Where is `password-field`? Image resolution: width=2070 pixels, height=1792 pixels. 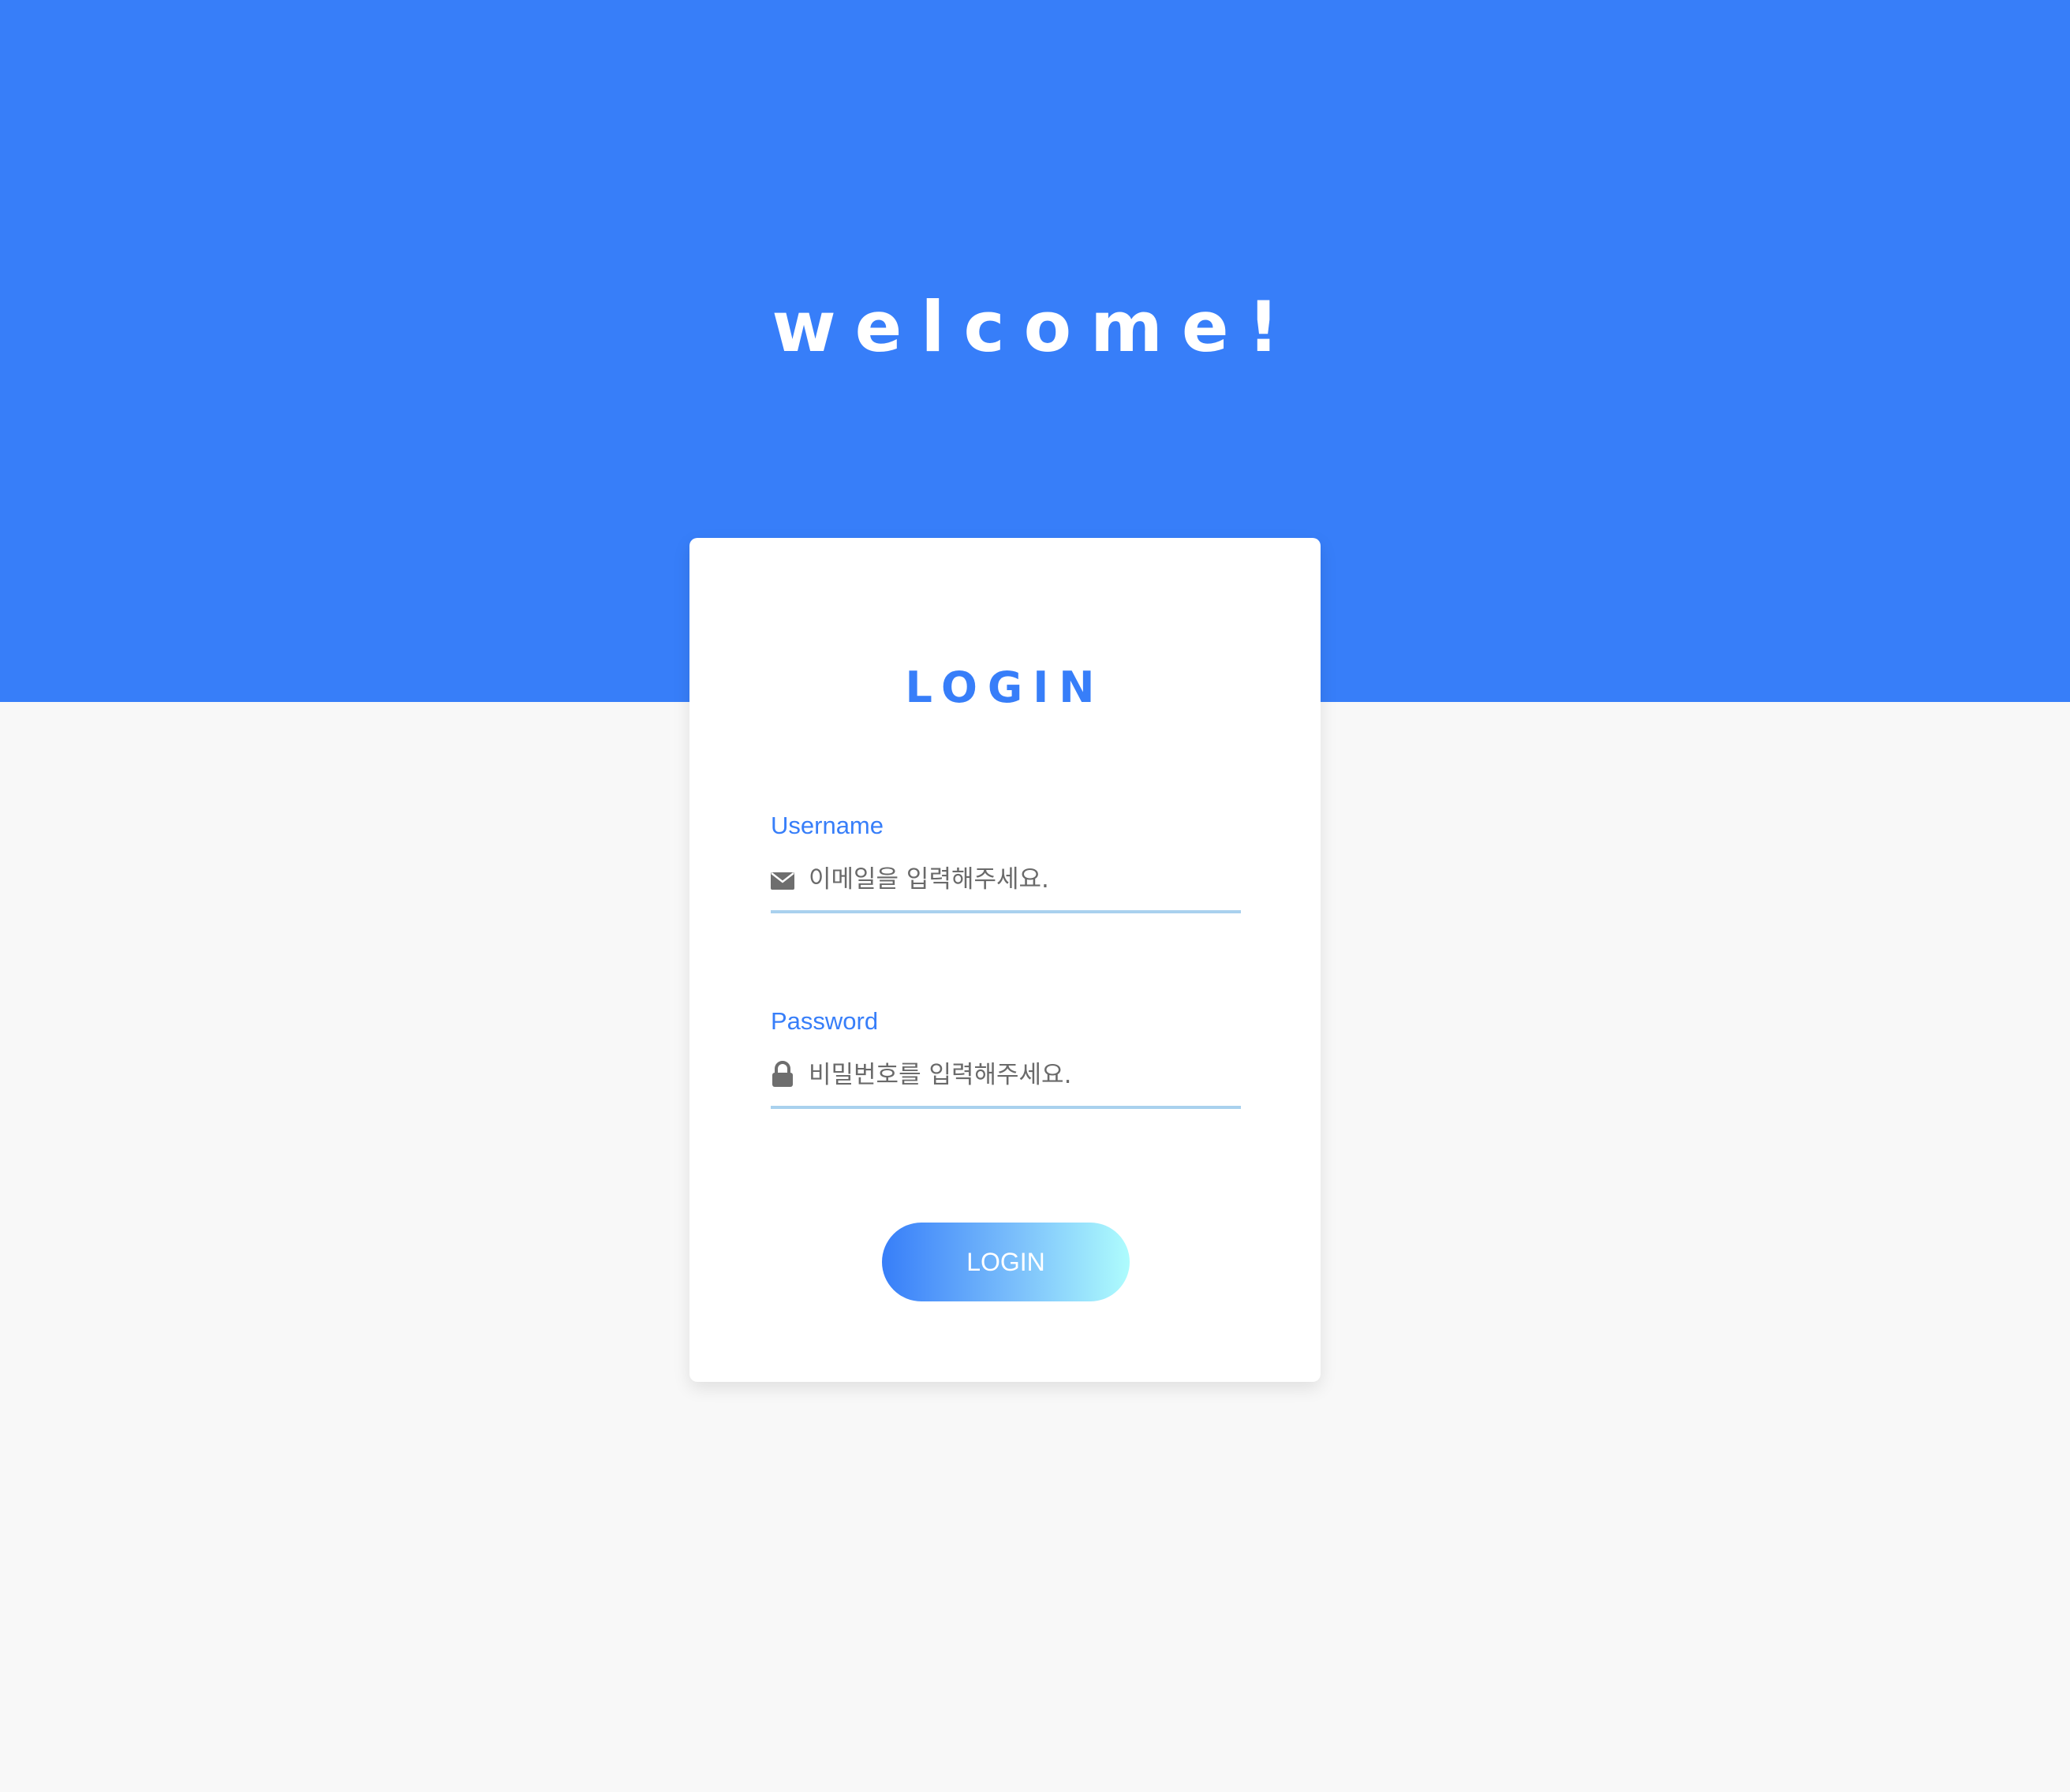 password-field is located at coordinates (1006, 1079).